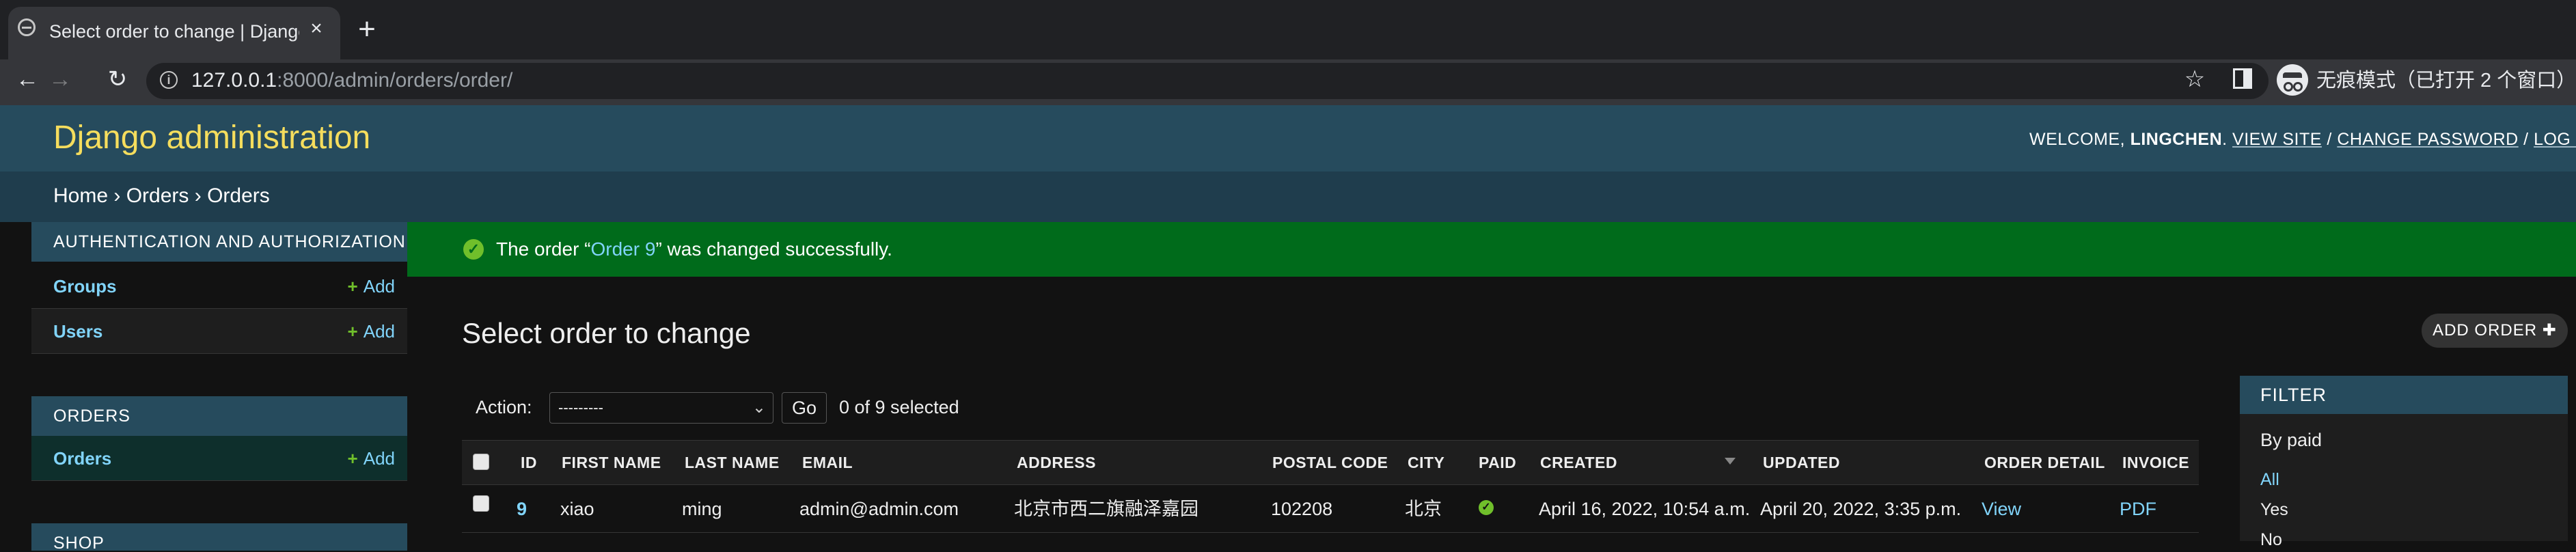 This screenshot has height=552, width=2576. Describe the element at coordinates (1330, 462) in the screenshot. I see `column-header-postal-code: POSTAL CODE` at that location.